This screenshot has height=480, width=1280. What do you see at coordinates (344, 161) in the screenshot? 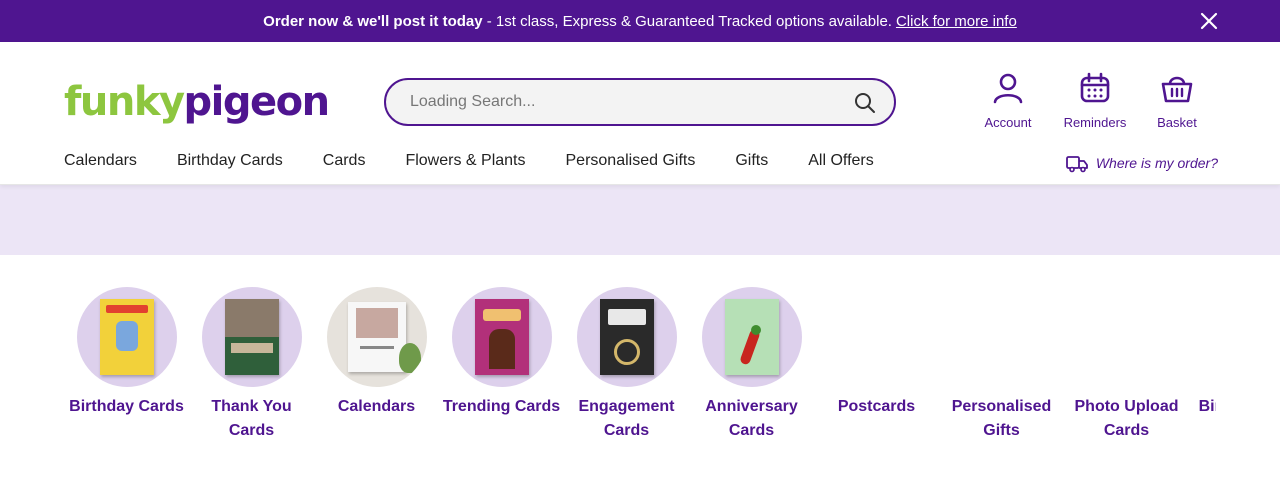
I see `nav-item-cards: Cards` at bounding box center [344, 161].